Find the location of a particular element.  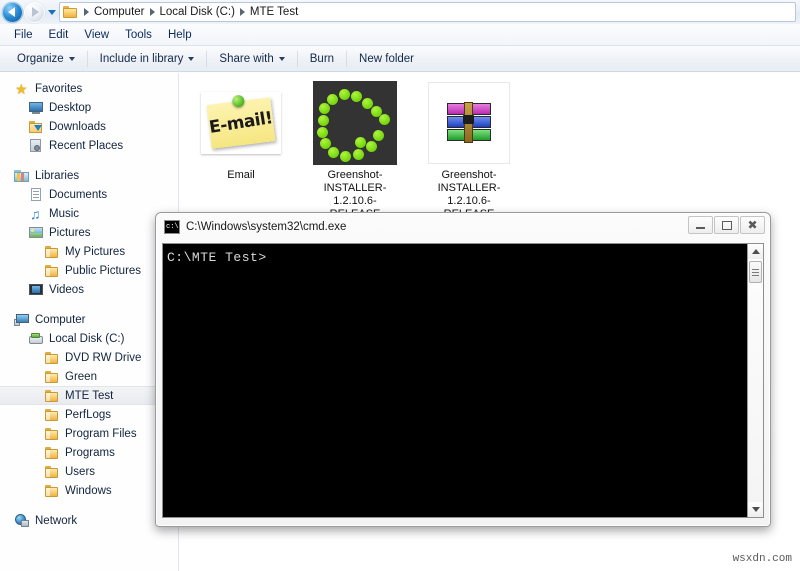

cmd-minimize-button is located at coordinates (700, 225).